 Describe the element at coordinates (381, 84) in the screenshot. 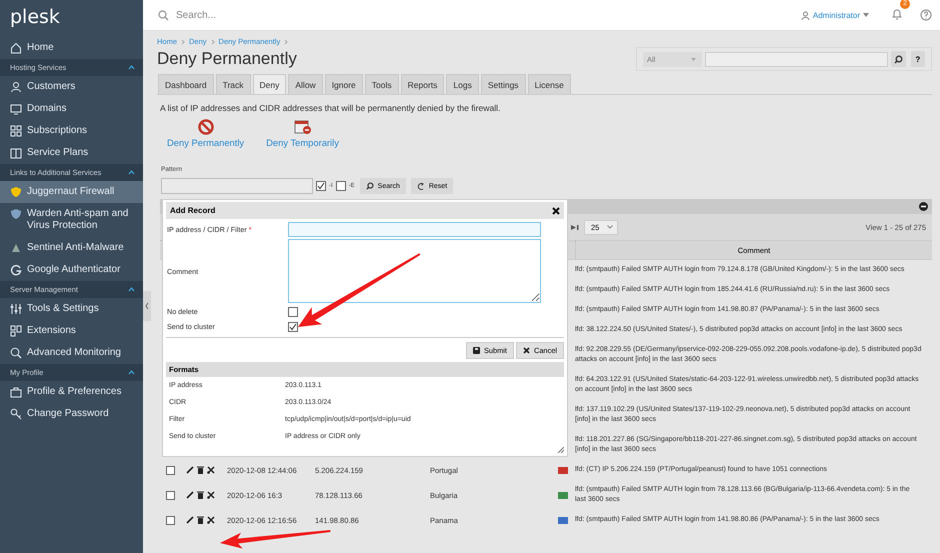

I see `tab: Tools` at that location.